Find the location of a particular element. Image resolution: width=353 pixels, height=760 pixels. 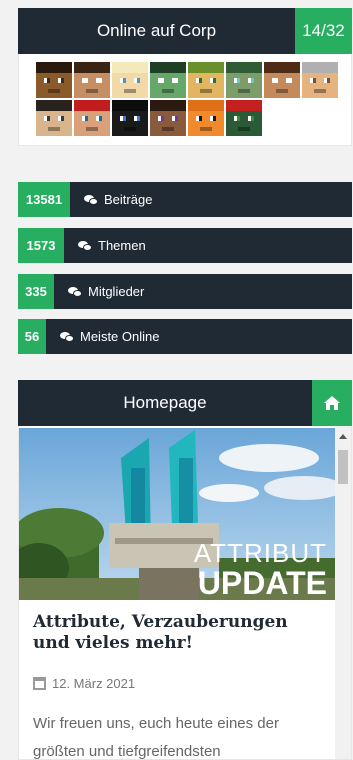

stat-posts-number: 13581 is located at coordinates (44, 199).